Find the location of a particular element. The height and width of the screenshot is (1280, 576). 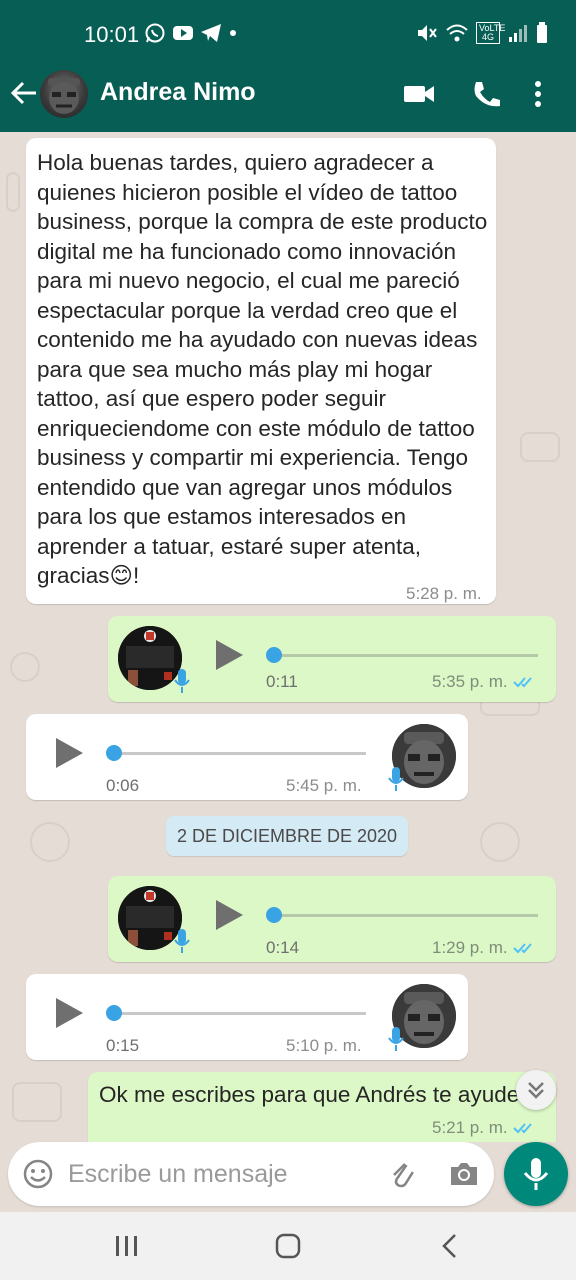

double-chevron-down-icon is located at coordinates (536, 1090).